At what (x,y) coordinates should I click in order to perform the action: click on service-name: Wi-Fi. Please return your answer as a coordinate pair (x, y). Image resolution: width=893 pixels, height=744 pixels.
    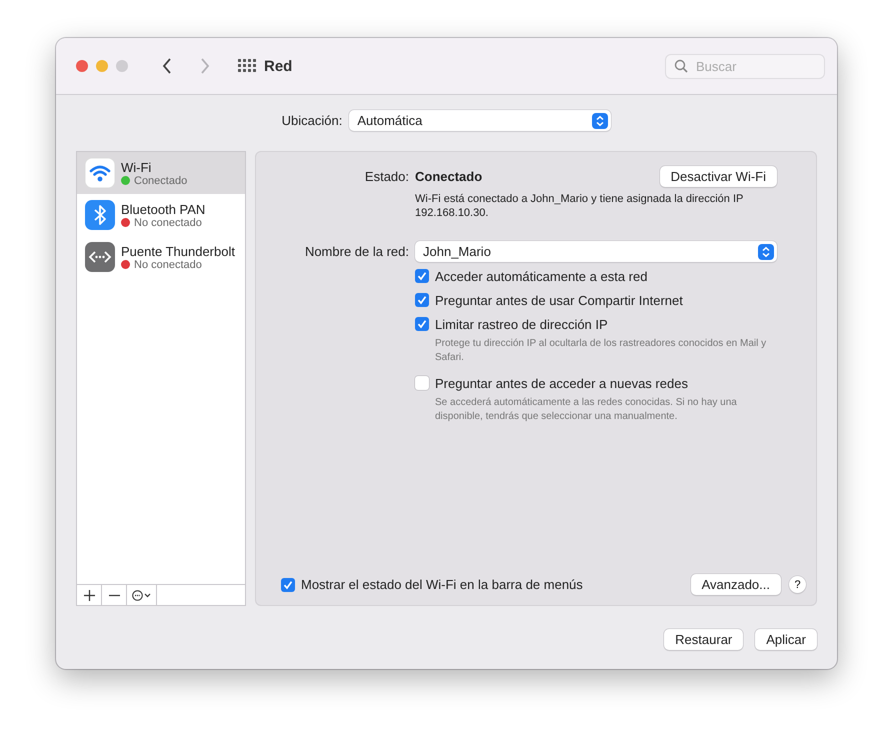
    Looking at the image, I should click on (136, 167).